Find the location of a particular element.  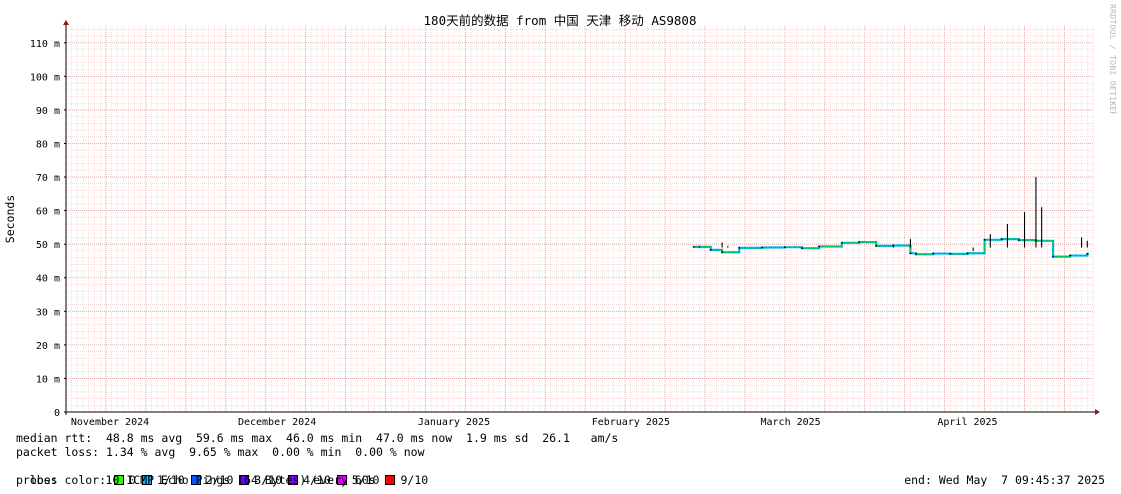

median-rtt-band is located at coordinates (891, 248).